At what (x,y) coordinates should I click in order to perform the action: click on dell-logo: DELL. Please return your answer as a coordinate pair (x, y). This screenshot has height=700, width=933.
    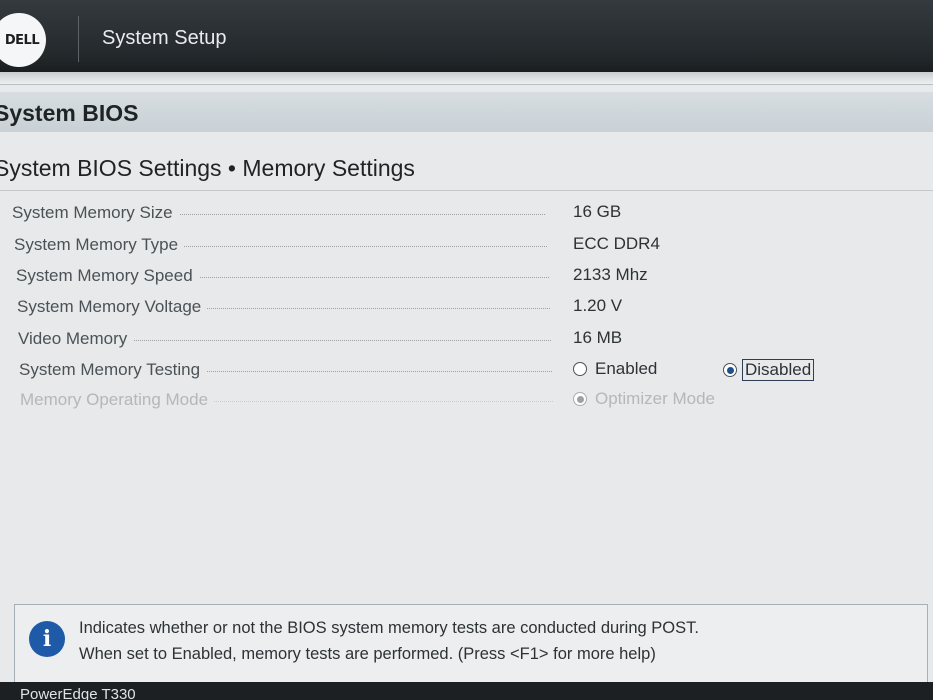
    Looking at the image, I should click on (23, 40).